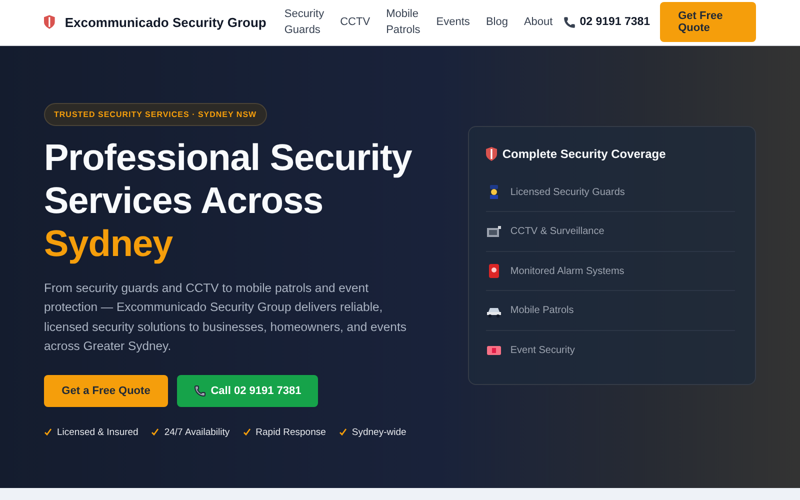 The image size is (800, 500). I want to click on nav-link: About, so click(538, 22).